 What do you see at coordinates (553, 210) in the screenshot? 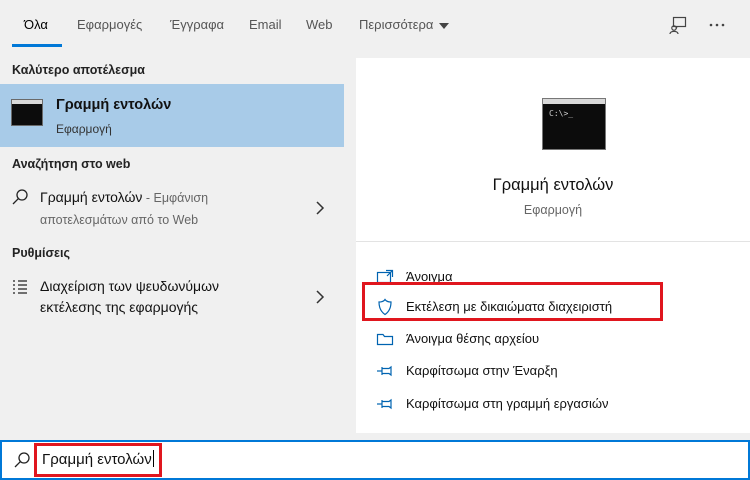
I see `app-type: Εφαρμογή` at bounding box center [553, 210].